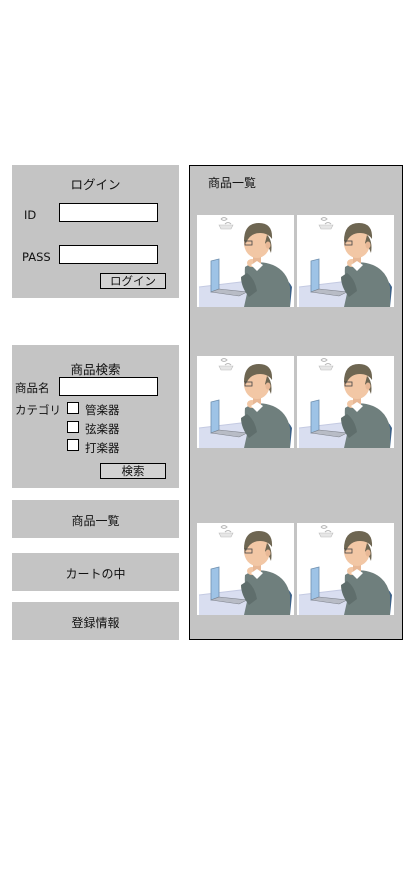 This screenshot has width=414, height=896. What do you see at coordinates (73, 427) in the screenshot?
I see `category-checkbox-string` at bounding box center [73, 427].